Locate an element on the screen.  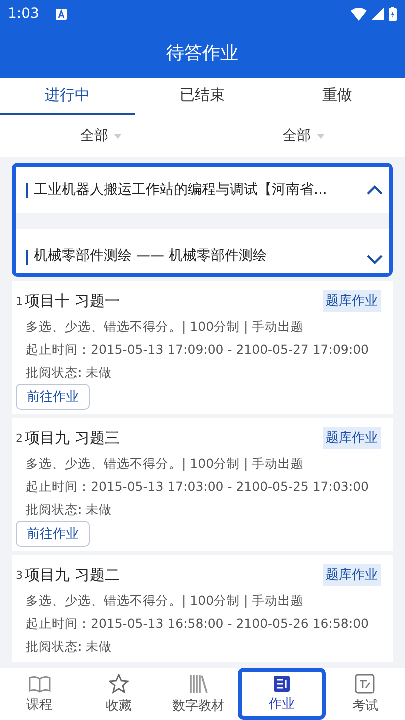
assignment-time: 起止时间：2015-05-13 17:03:00 - 2100-05-25 17:03:00 is located at coordinates (197, 487).